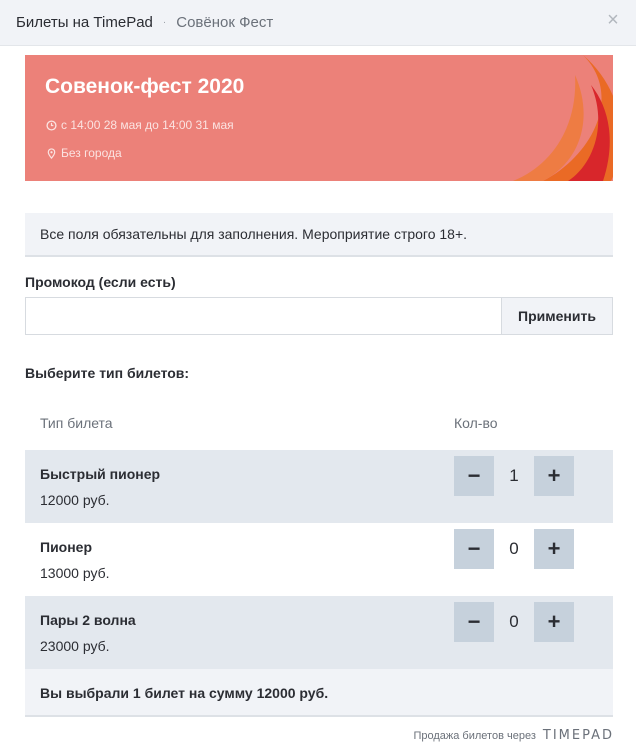 The width and height of the screenshot is (636, 753). I want to click on timepad-logo: TIMEPAD, so click(578, 735).